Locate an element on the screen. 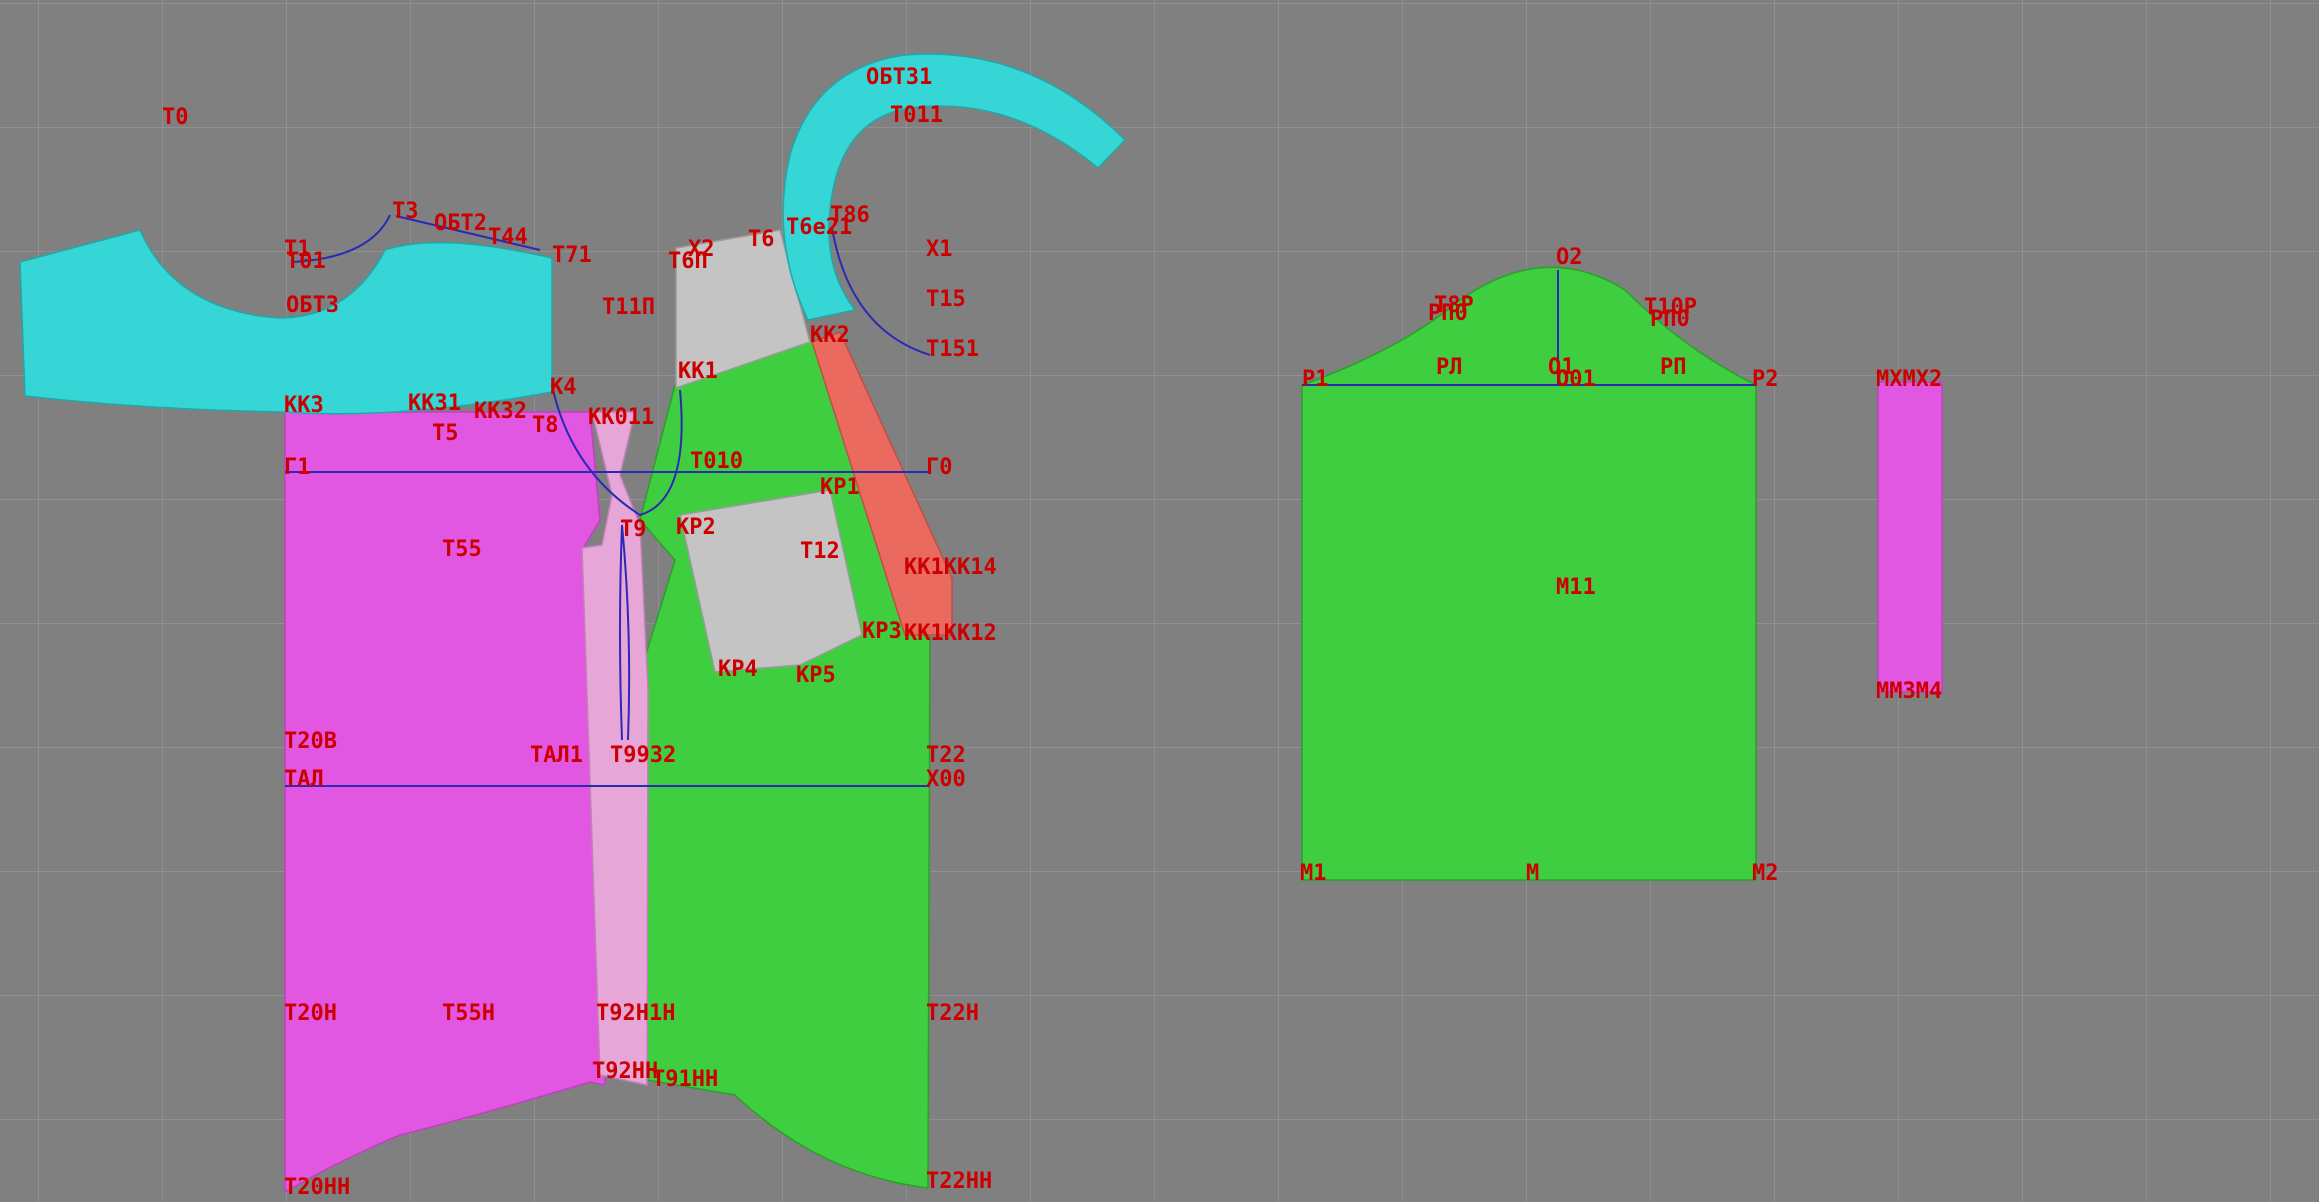 The image size is (2319, 1202). label-kp1: КР1 is located at coordinates (840, 487).